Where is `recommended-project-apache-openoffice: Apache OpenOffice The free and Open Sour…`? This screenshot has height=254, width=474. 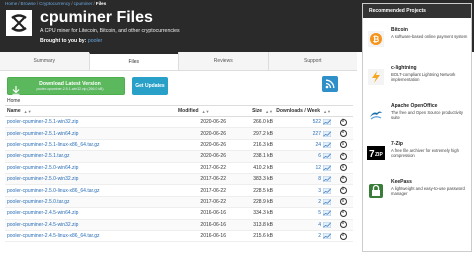 recommended-project-apache-openoffice: Apache OpenOffice The free and Open Sour… is located at coordinates (417, 116).